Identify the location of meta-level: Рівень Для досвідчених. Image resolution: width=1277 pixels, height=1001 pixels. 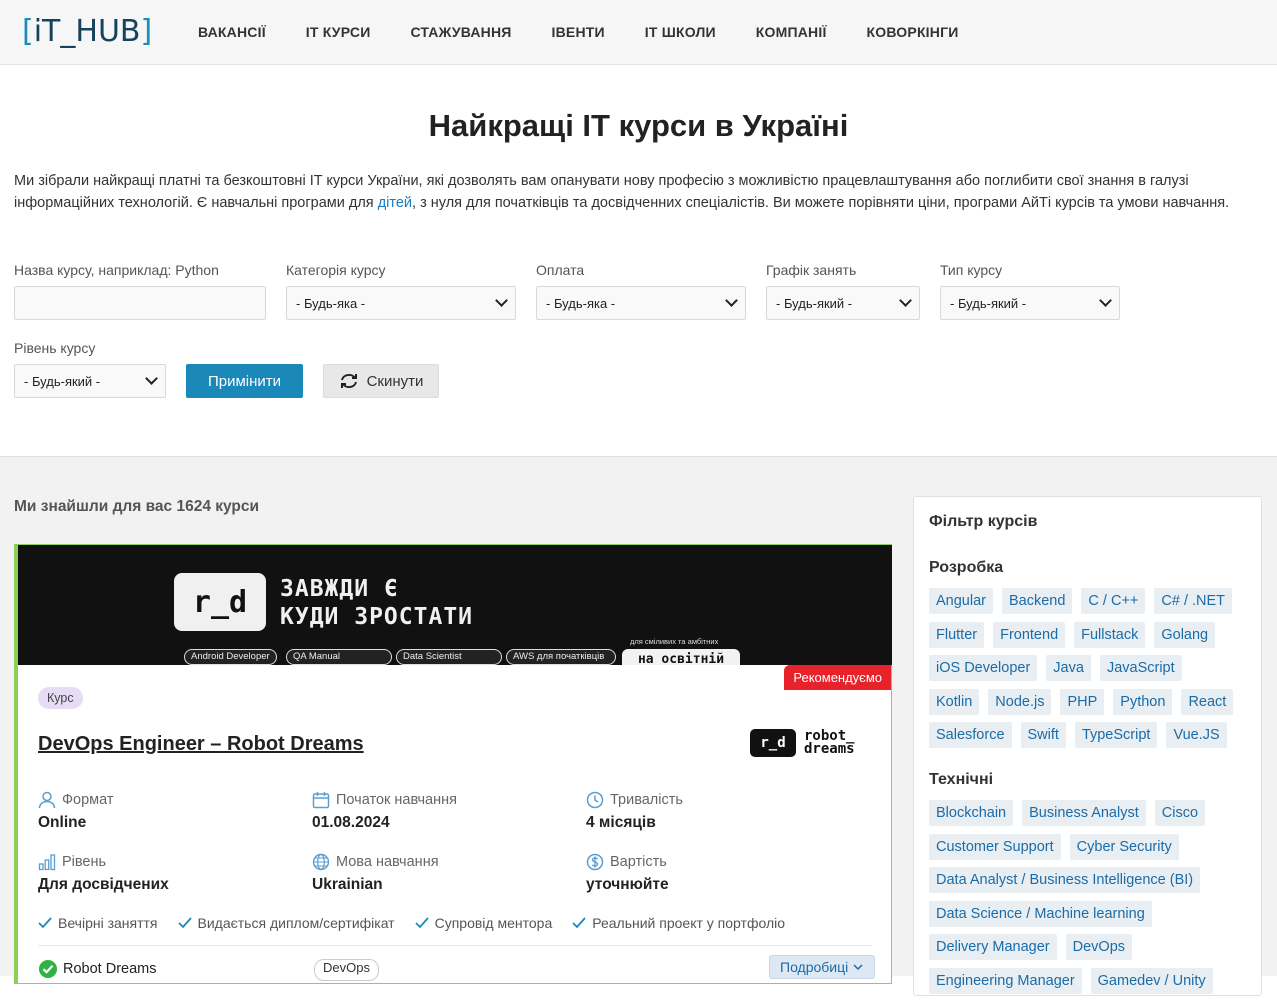
(103, 873).